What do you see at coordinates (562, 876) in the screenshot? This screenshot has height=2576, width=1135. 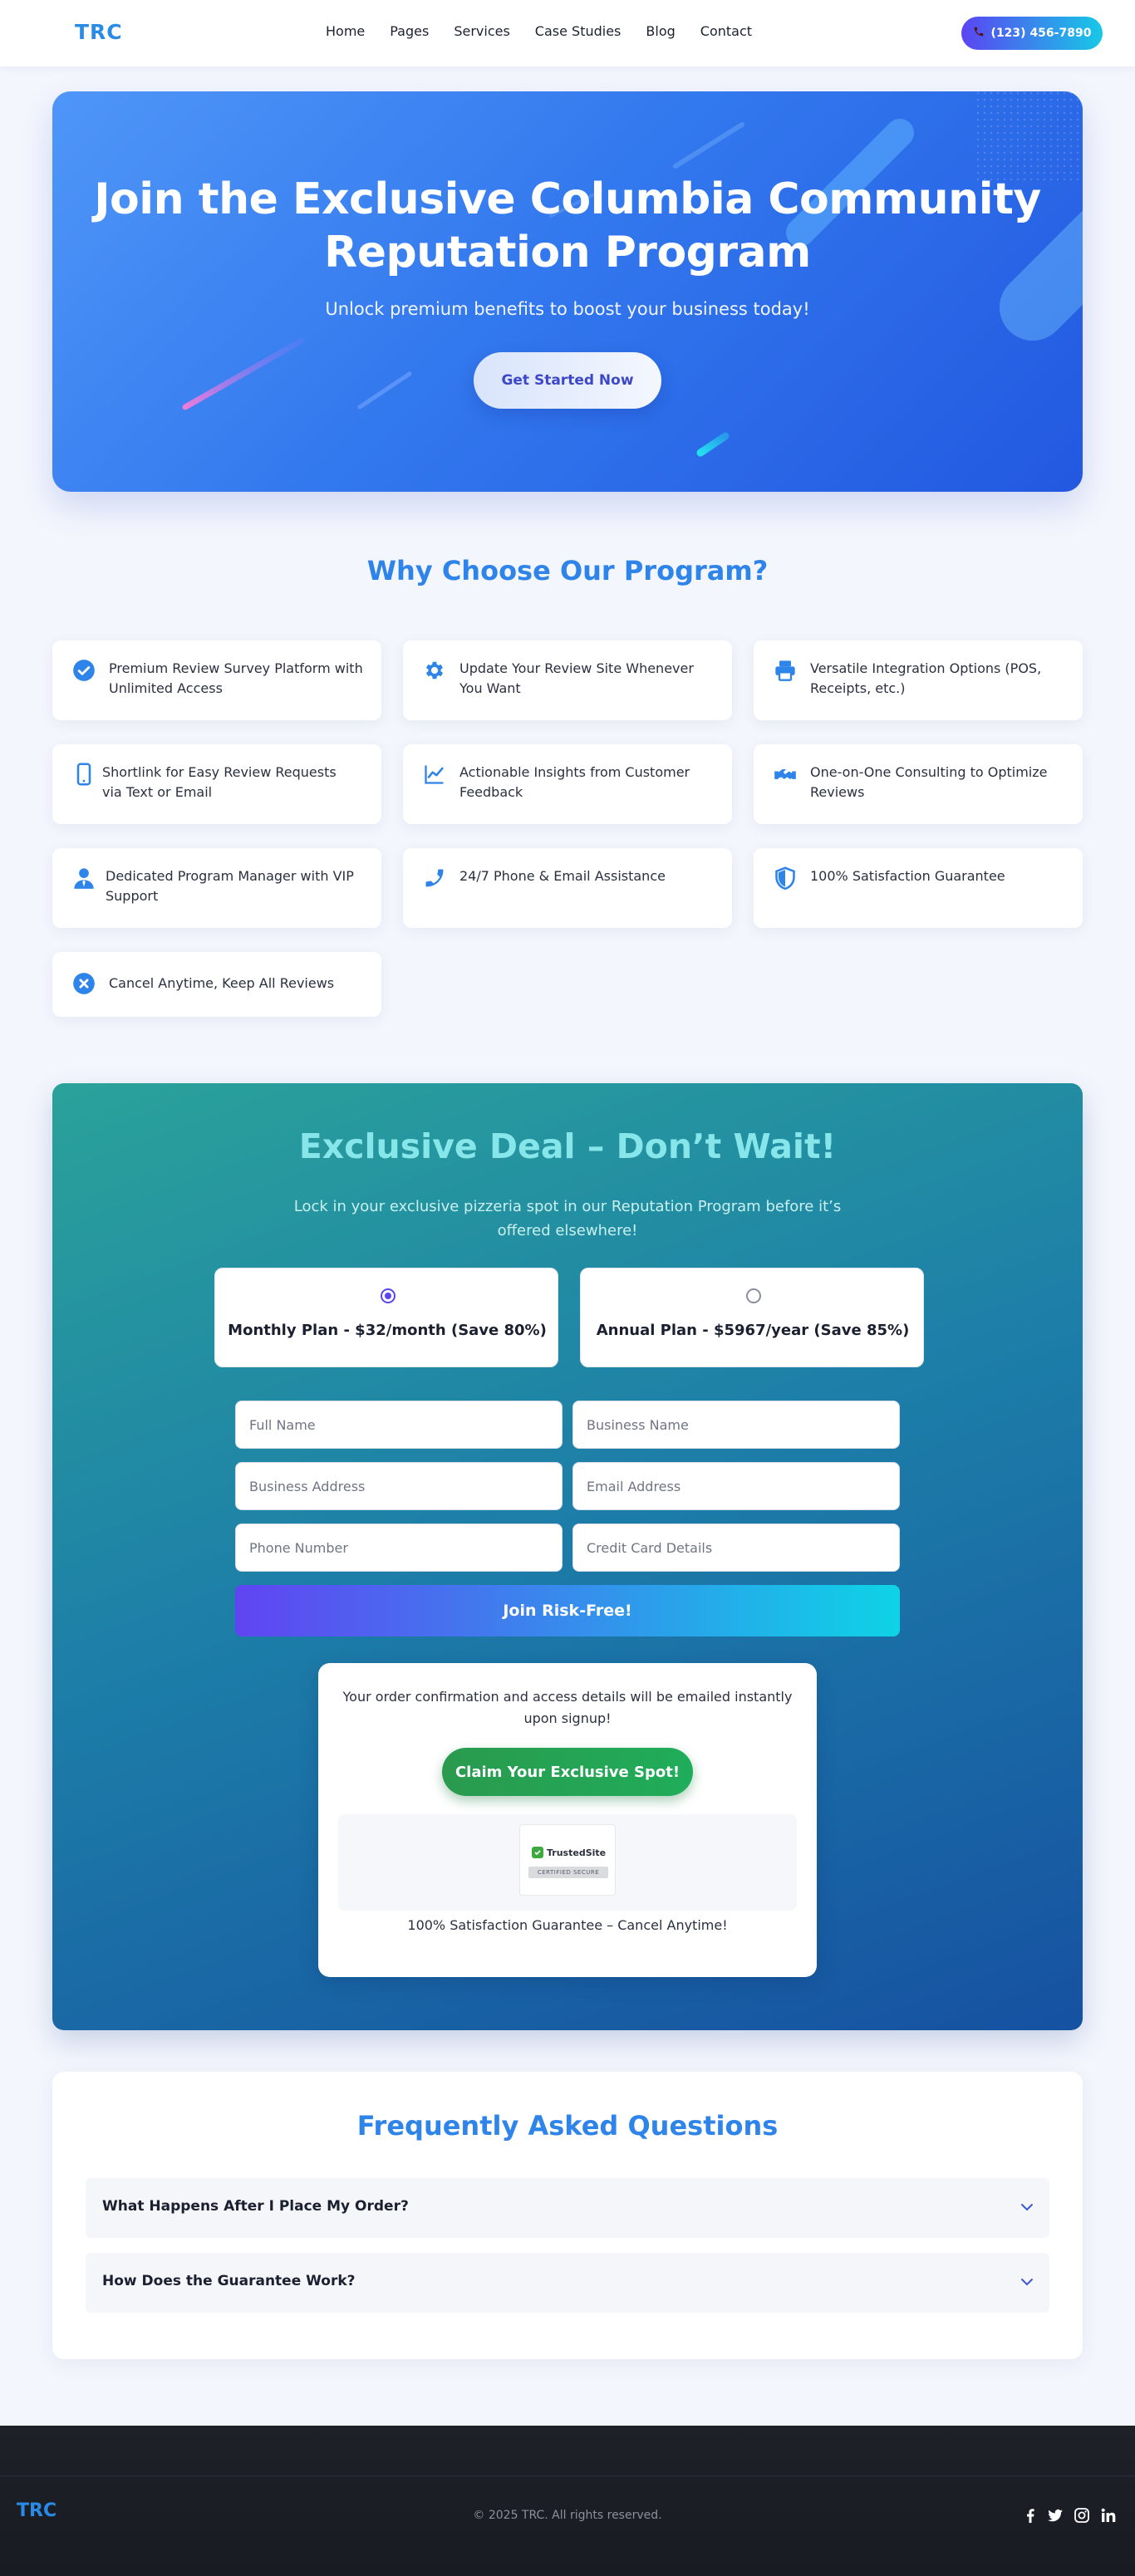 I see `feature-text: 24/7 Phone & Email Assistance` at bounding box center [562, 876].